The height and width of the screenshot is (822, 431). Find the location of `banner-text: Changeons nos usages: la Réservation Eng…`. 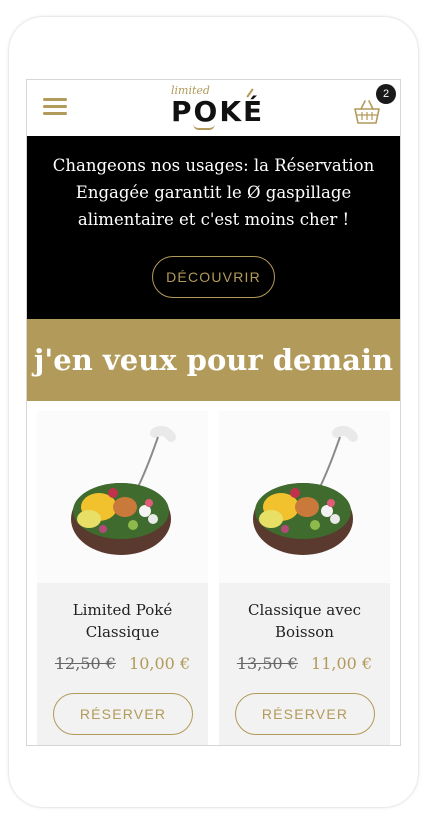

banner-text: Changeons nos usages: la Réservation Eng… is located at coordinates (213, 192).